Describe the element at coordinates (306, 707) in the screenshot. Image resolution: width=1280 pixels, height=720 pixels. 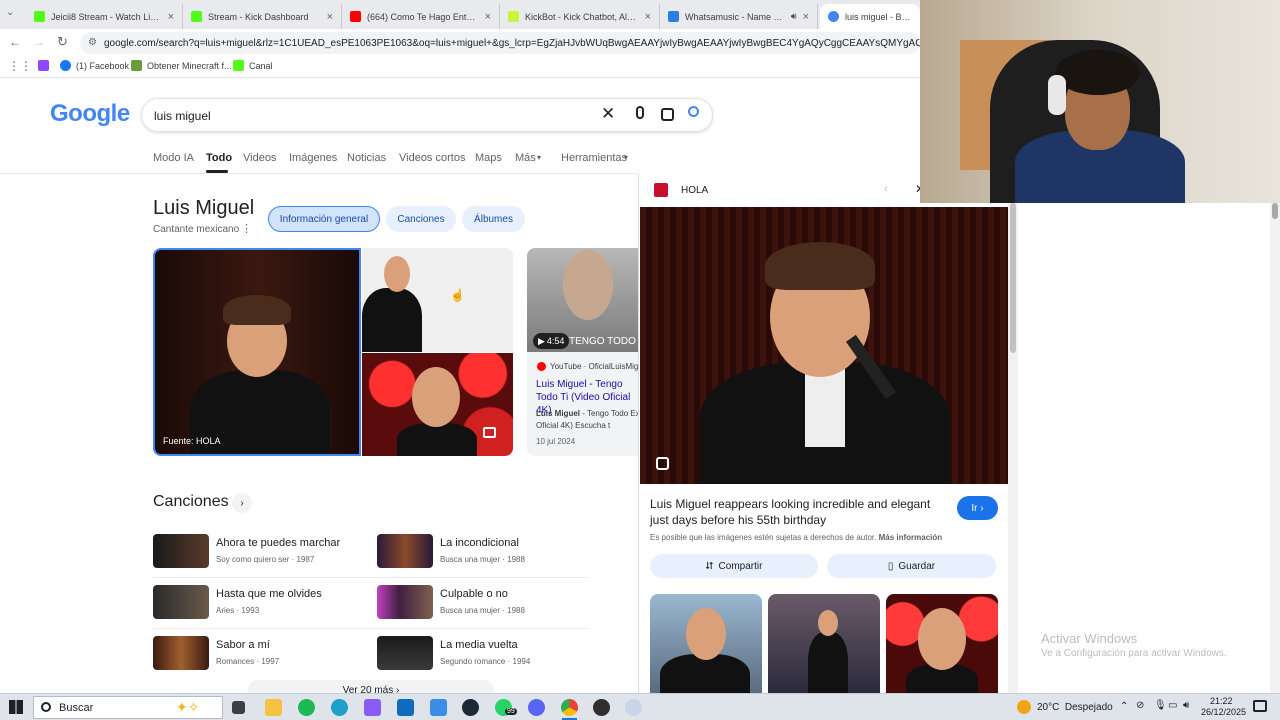
I see `spotify-icon` at that location.